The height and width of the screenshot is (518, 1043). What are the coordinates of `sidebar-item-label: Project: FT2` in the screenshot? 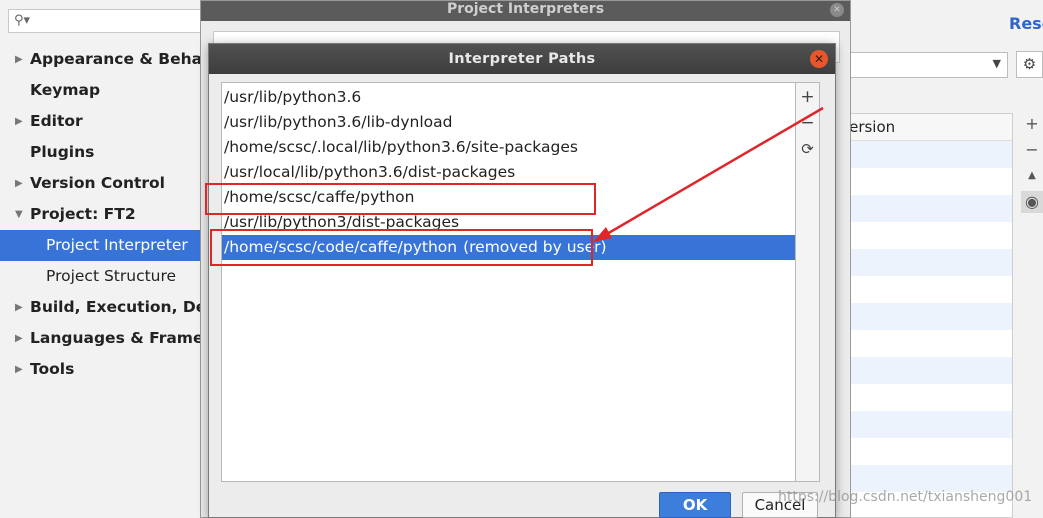 It's located at (83, 214).